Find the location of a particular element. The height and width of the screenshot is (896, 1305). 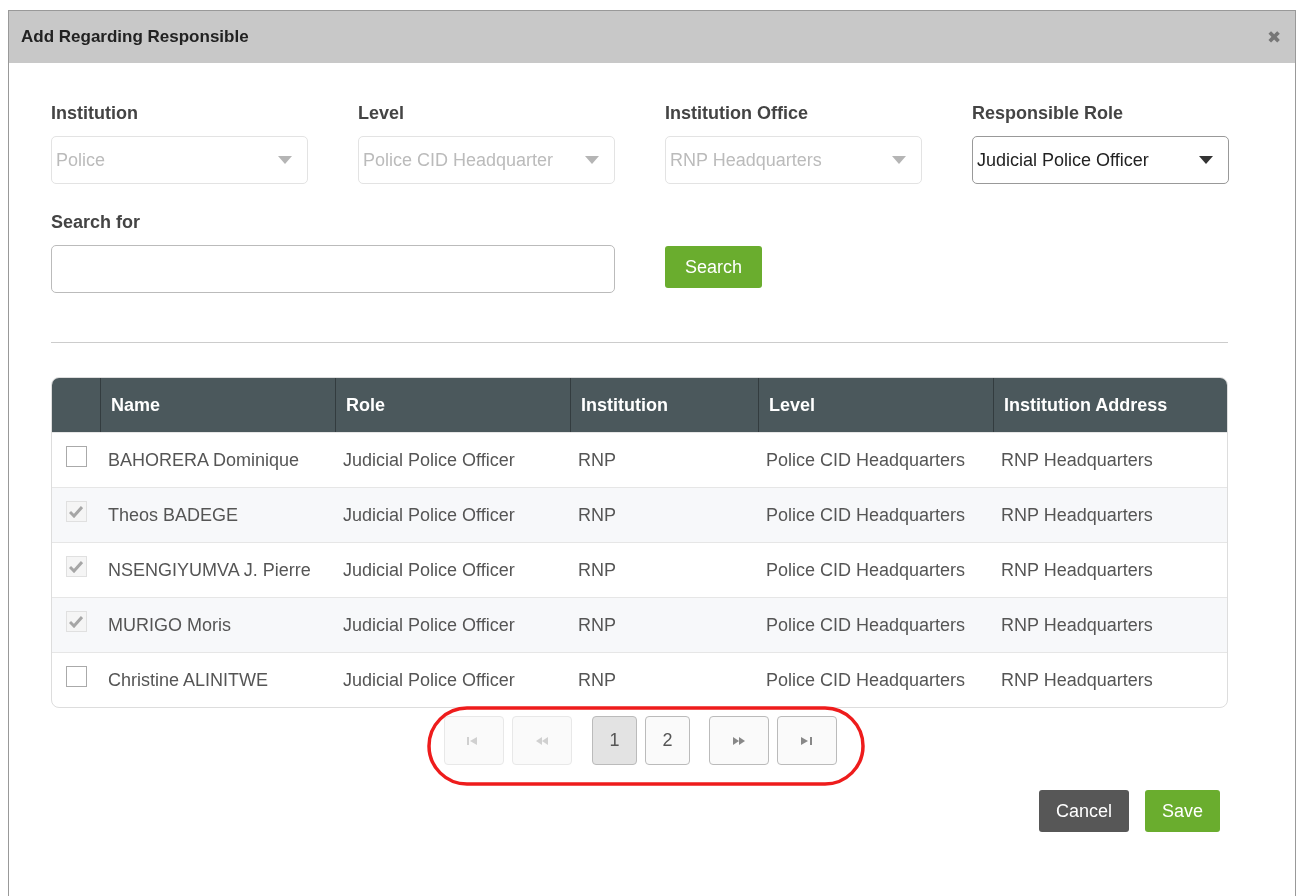

rewind-icon is located at coordinates (542, 740).